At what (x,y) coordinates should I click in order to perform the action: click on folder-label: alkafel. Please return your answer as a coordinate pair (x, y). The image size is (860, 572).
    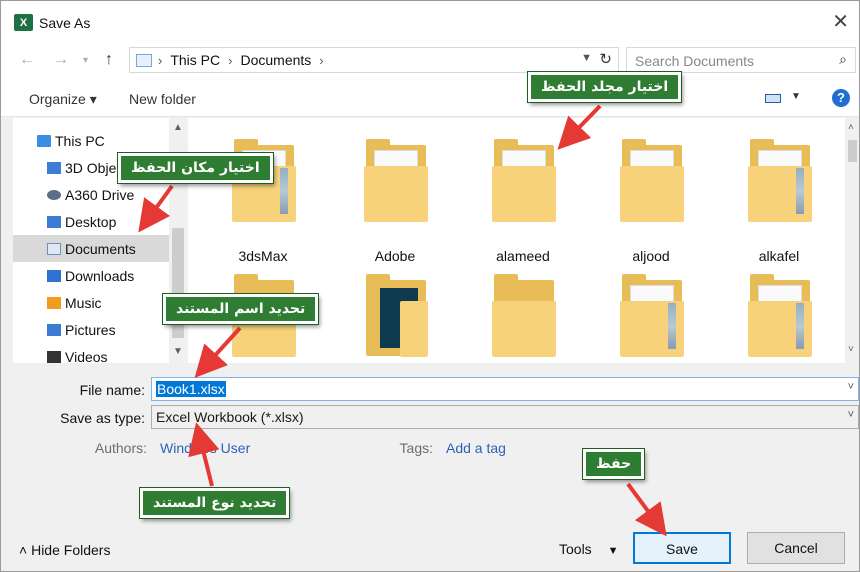
    Looking at the image, I should click on (779, 256).